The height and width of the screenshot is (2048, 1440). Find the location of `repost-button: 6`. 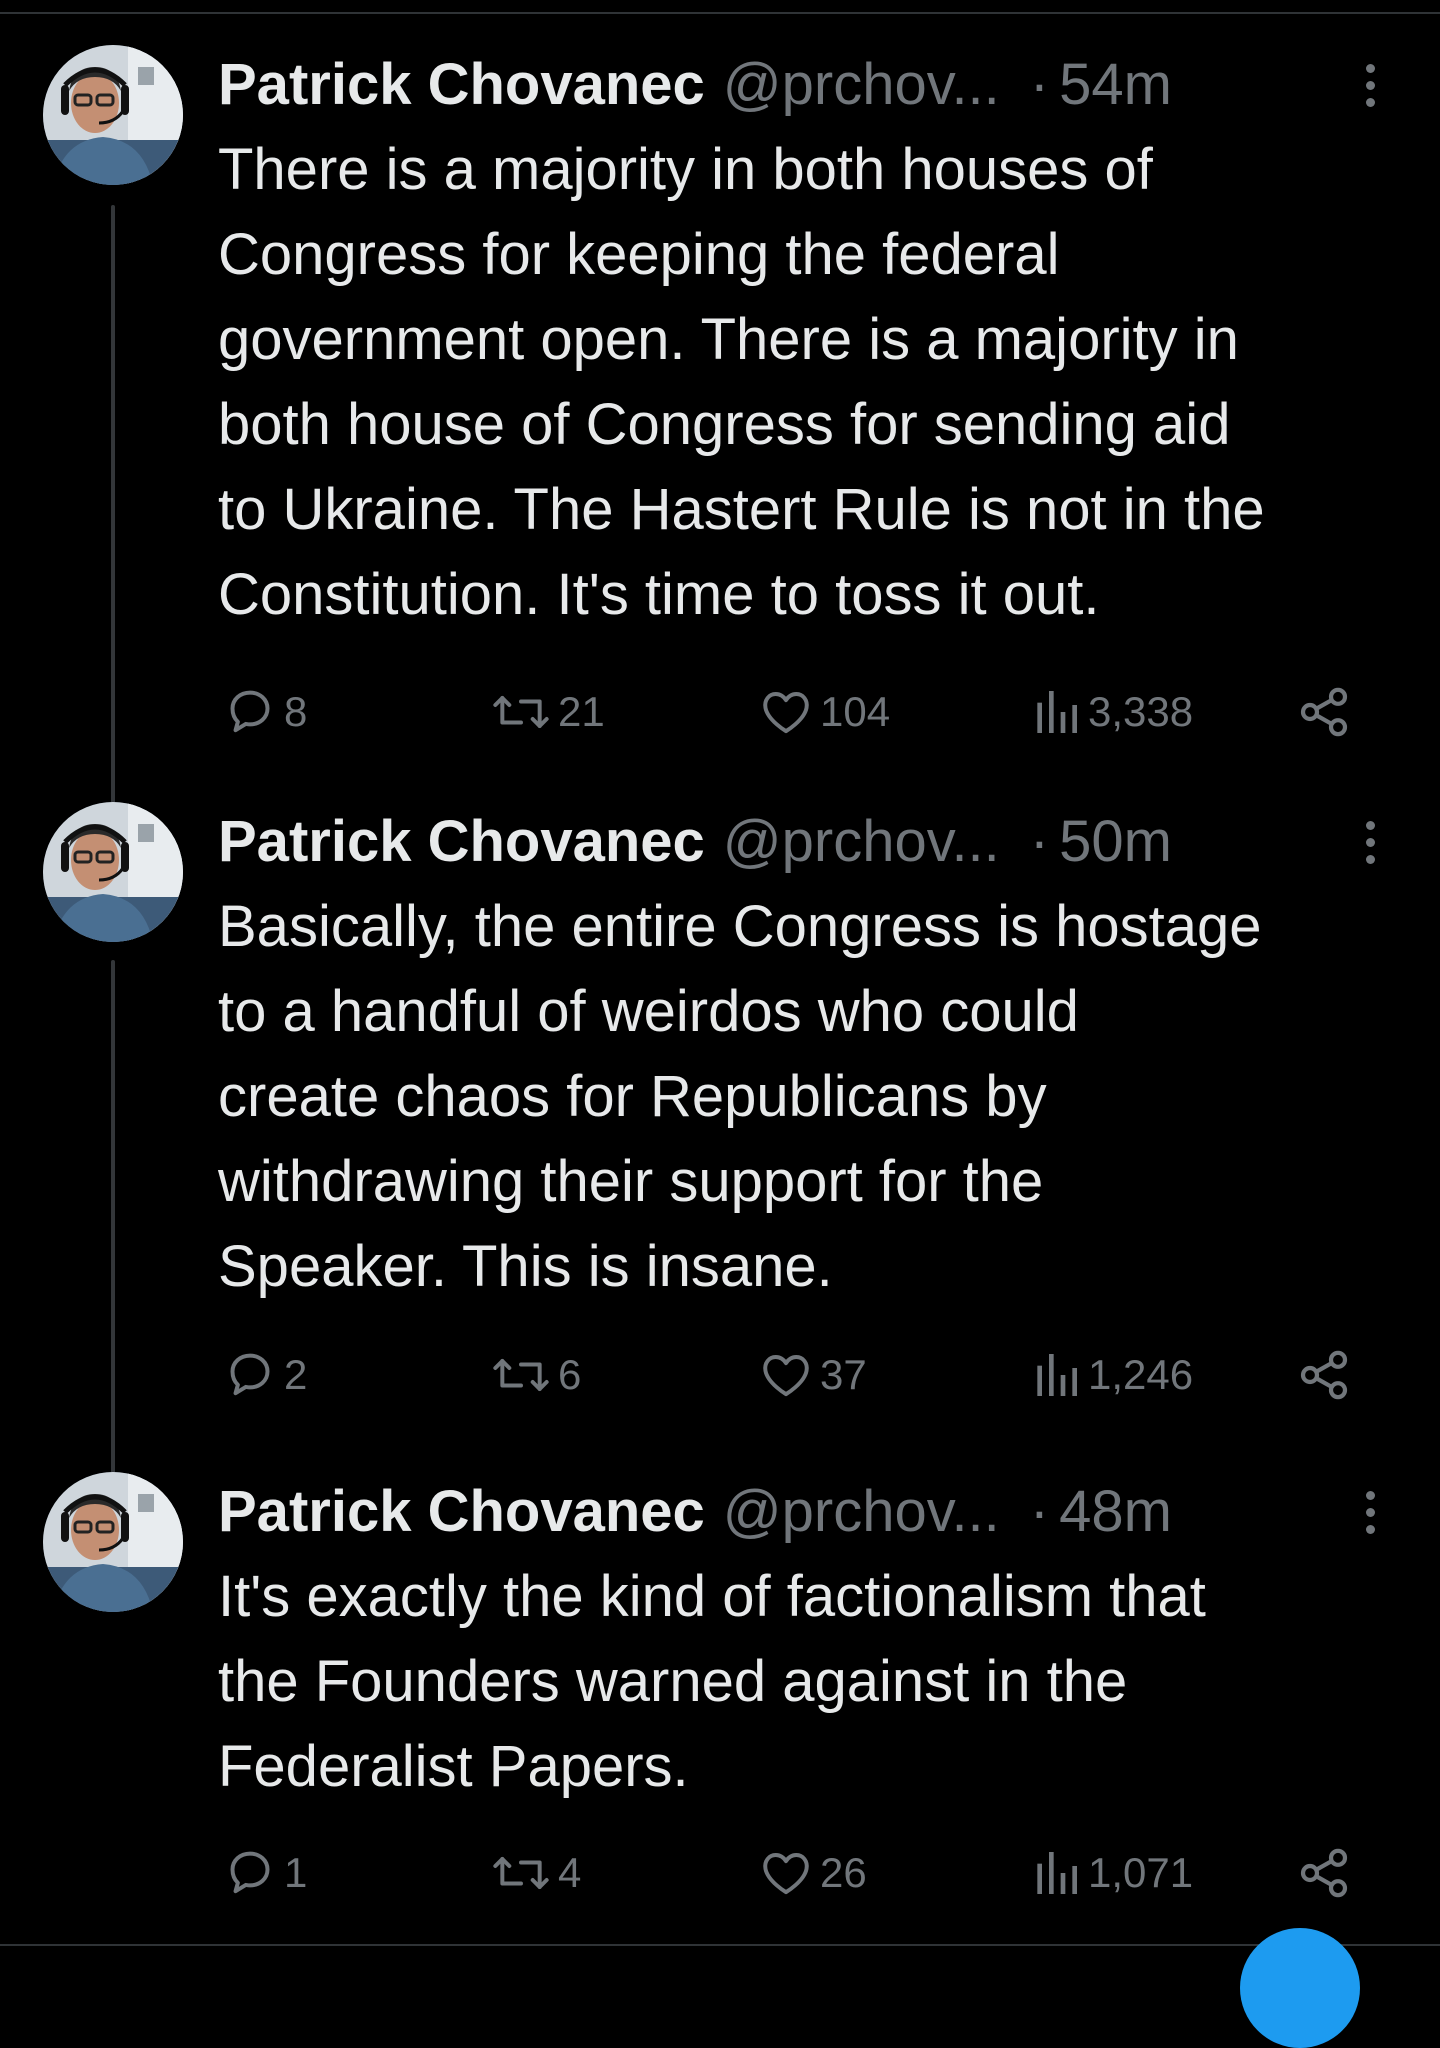

repost-button: 6 is located at coordinates (535, 1375).